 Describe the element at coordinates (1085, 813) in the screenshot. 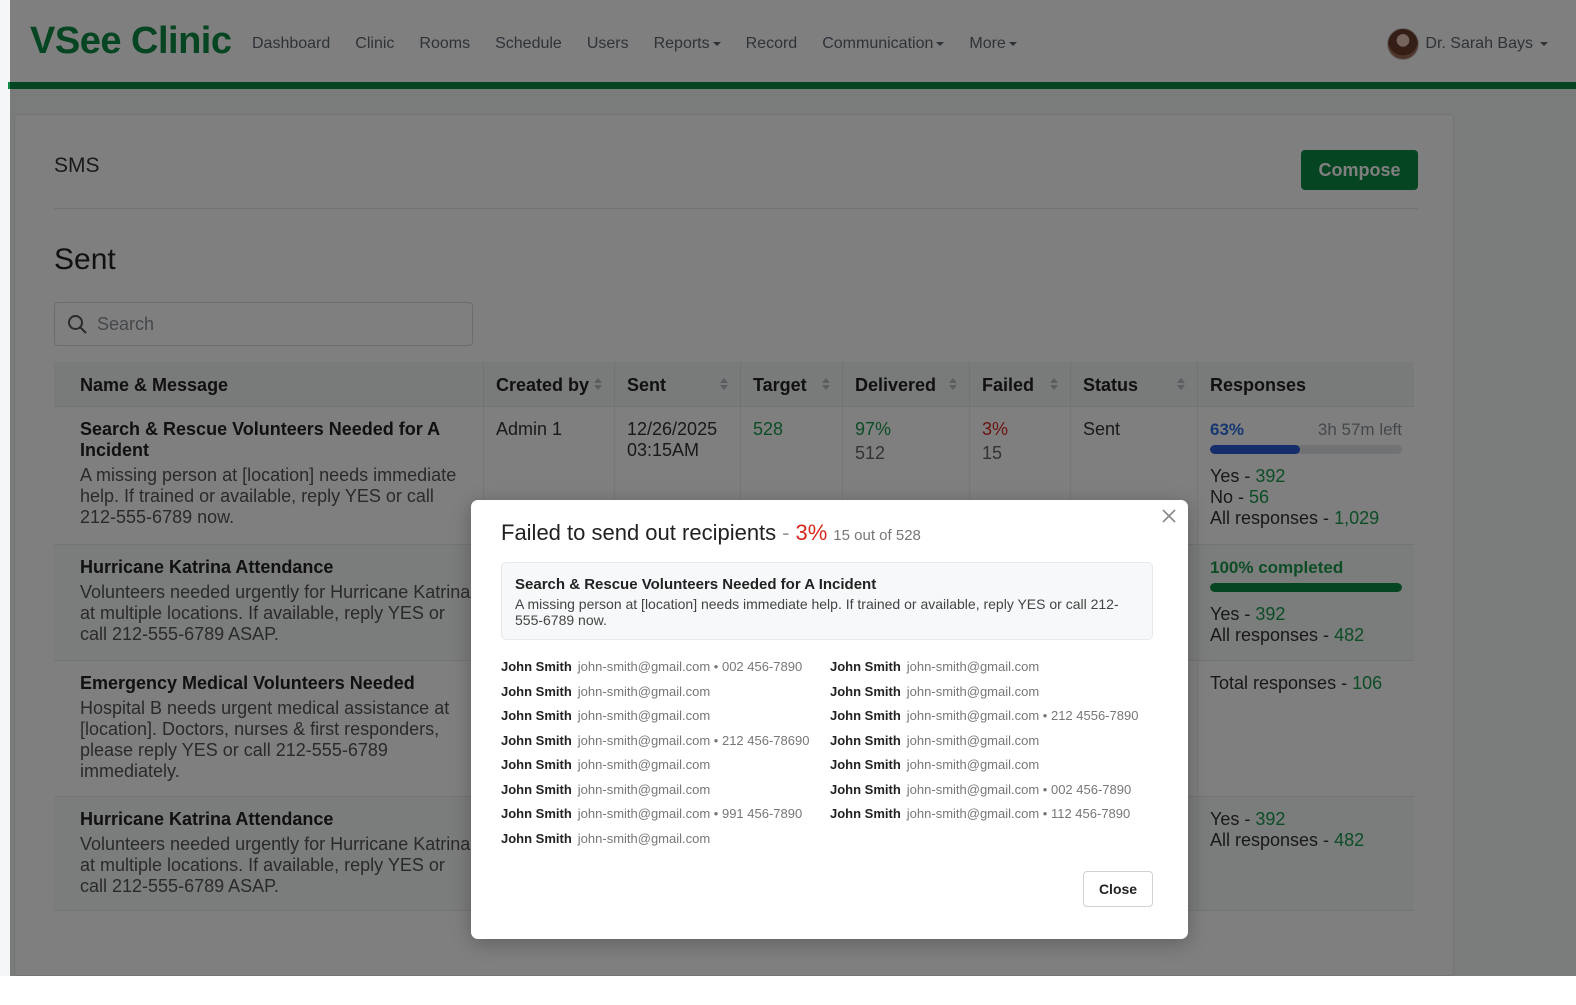

I see `recipient-phone: • 112 456-7890` at that location.